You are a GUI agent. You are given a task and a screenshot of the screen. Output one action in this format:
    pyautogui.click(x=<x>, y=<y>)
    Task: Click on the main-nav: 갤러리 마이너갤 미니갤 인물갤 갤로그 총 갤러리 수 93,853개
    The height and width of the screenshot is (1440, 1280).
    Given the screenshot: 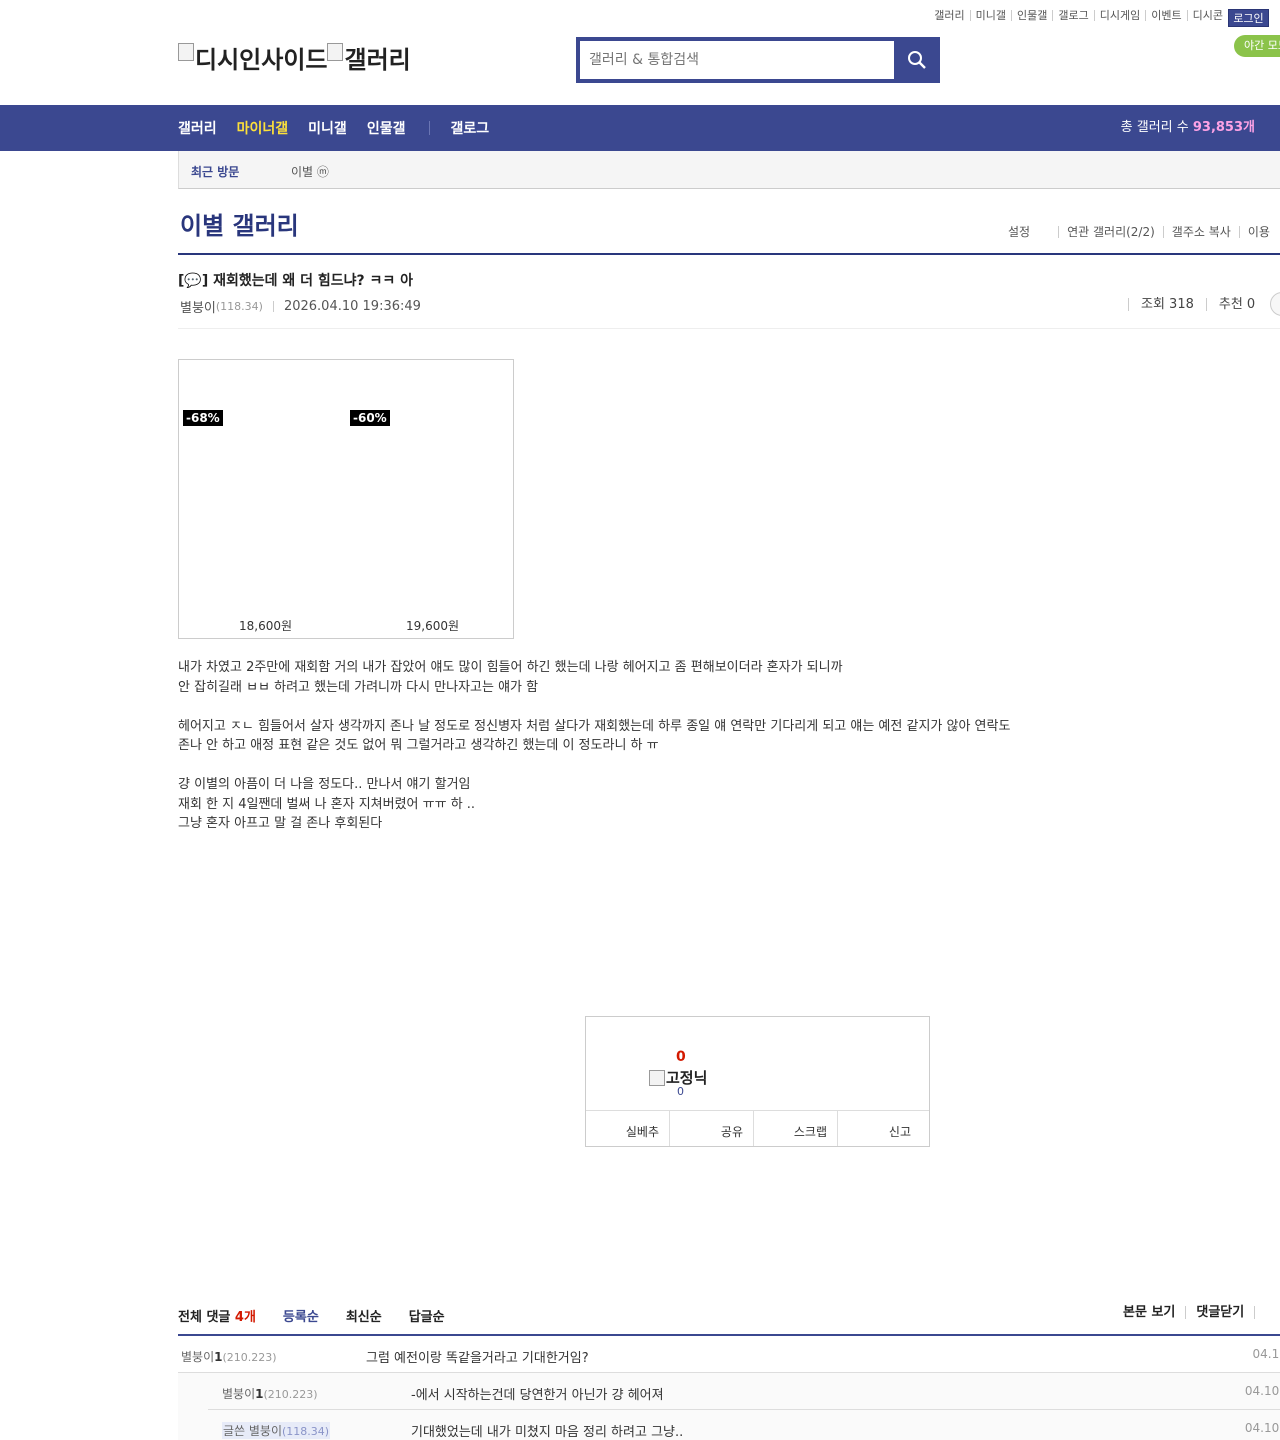 What is the action you would take?
    pyautogui.click(x=640, y=128)
    